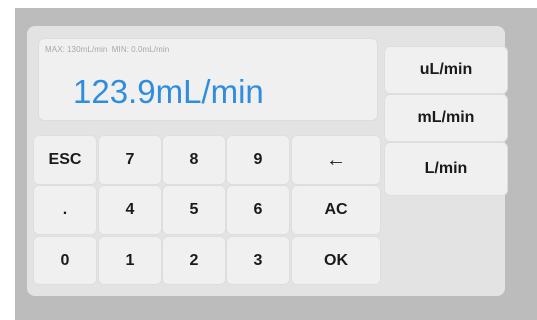 This screenshot has width=537, height=320. I want to click on digit-6-key: 6, so click(258, 210).